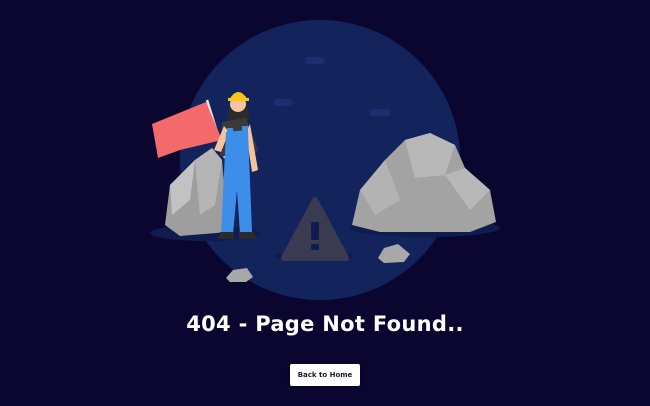 The image size is (650, 406). Describe the element at coordinates (196, 192) in the screenshot. I see `left-rock` at that location.